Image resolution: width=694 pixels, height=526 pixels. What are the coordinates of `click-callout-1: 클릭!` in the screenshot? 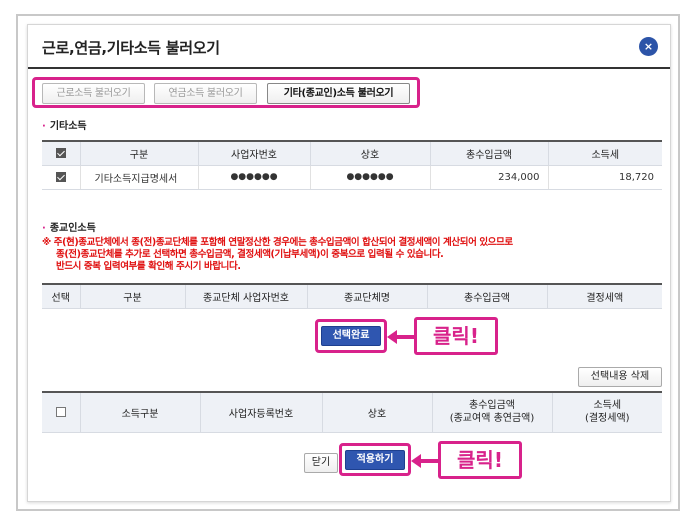 It's located at (456, 336).